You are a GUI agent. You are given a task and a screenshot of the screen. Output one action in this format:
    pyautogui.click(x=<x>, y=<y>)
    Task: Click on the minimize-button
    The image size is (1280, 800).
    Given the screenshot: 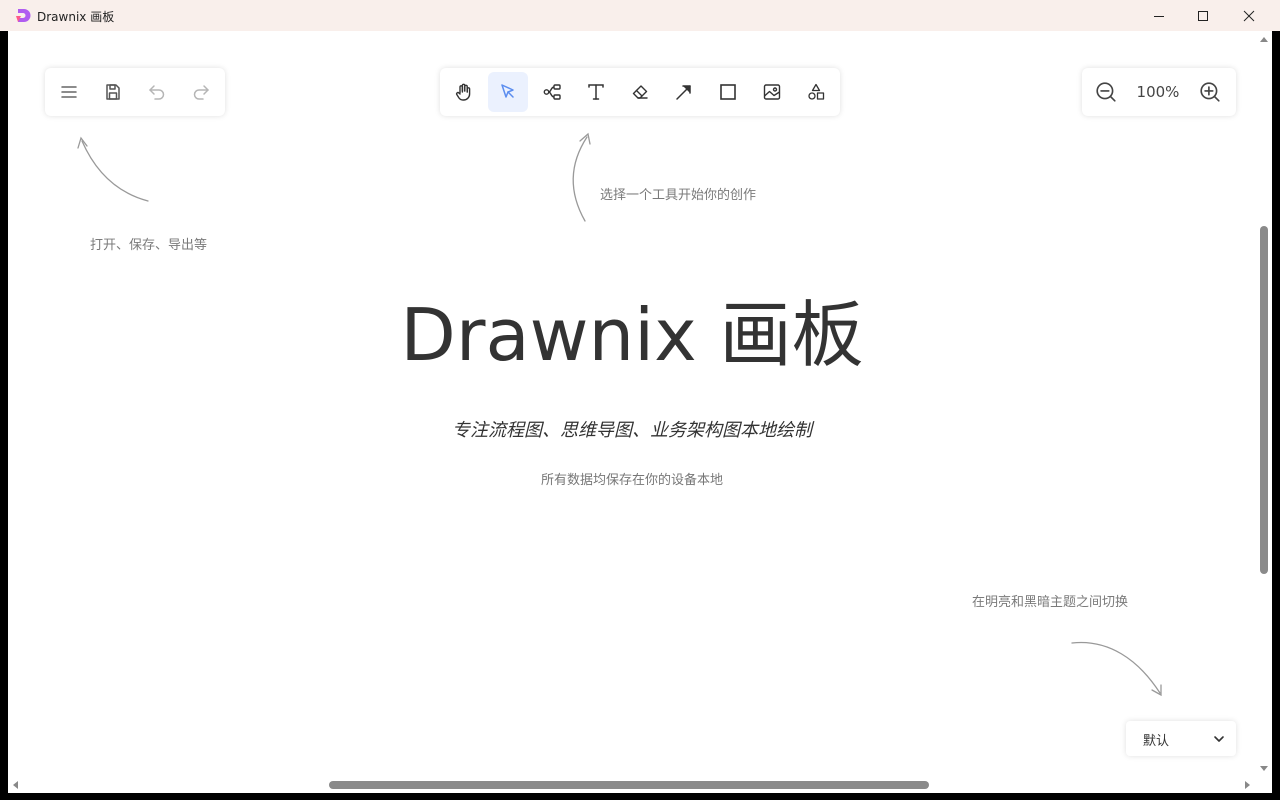 What is the action you would take?
    pyautogui.click(x=1159, y=15)
    